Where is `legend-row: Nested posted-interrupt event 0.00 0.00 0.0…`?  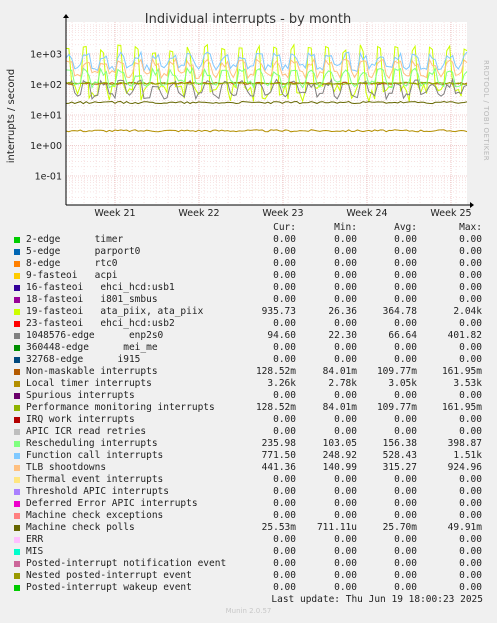 legend-row: Nested posted-interrupt event 0.00 0.00 0.0… is located at coordinates (248, 576).